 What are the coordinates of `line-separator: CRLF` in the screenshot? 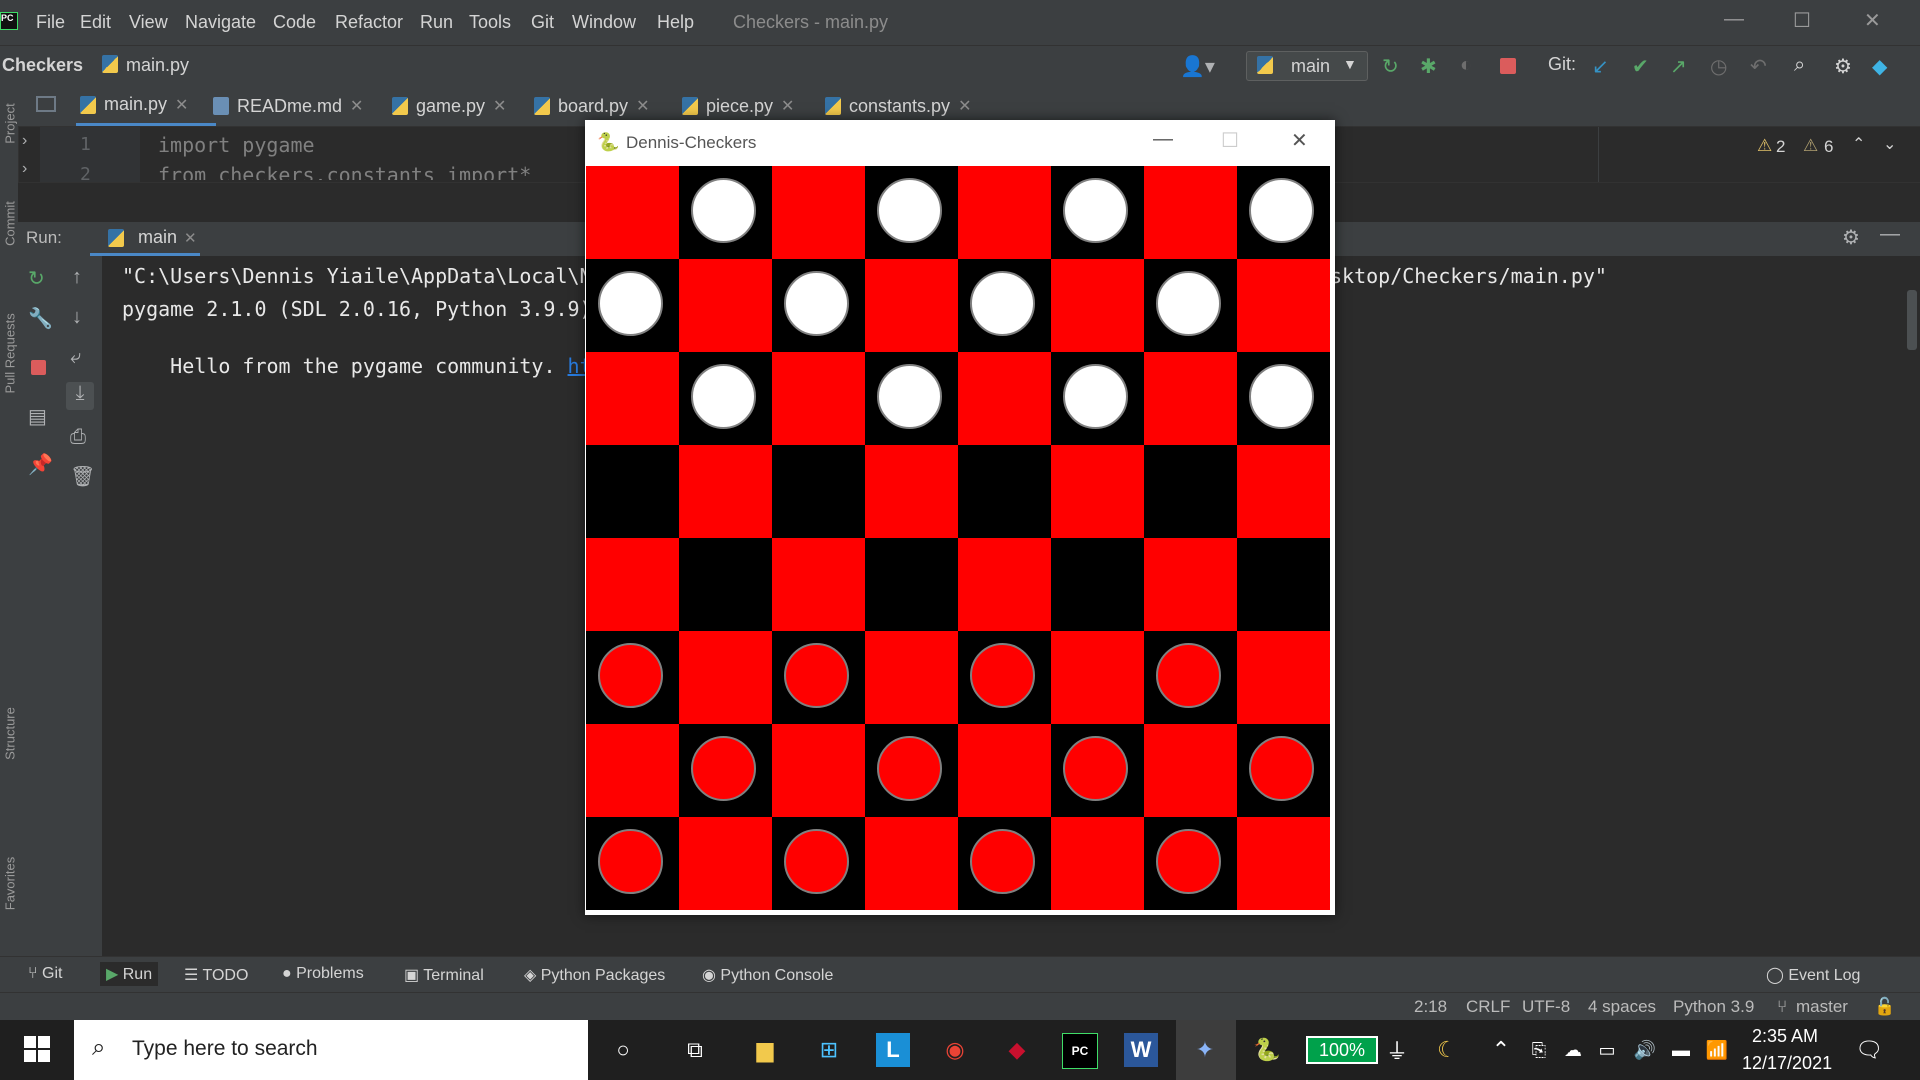 It's located at (1488, 1007).